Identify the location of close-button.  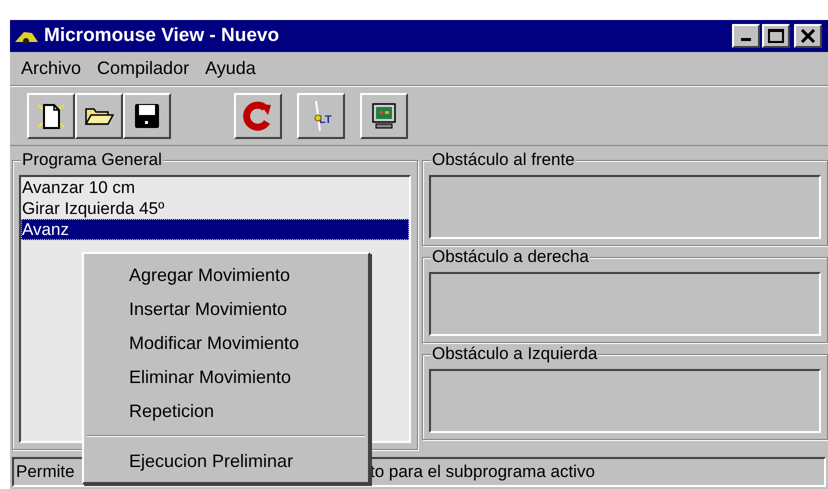
(808, 36).